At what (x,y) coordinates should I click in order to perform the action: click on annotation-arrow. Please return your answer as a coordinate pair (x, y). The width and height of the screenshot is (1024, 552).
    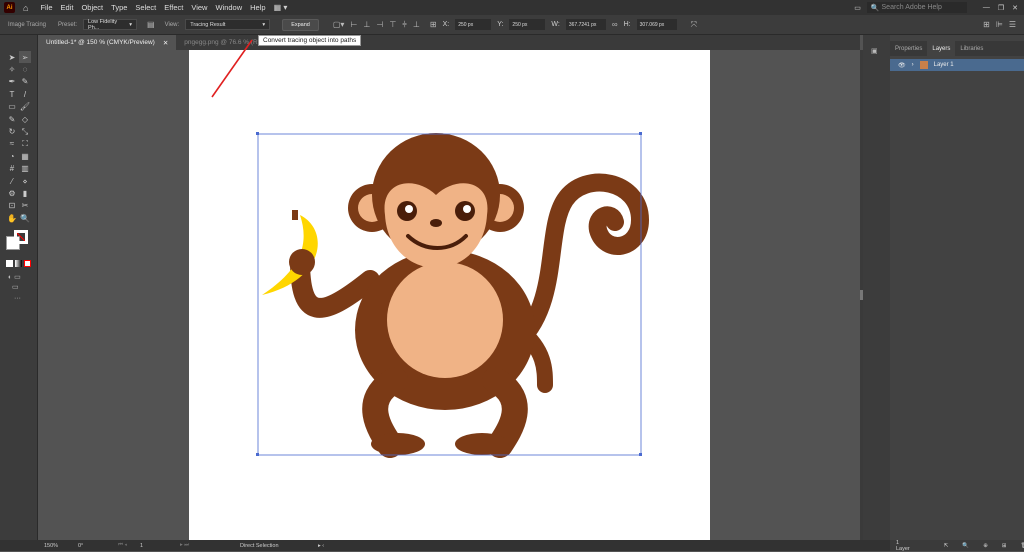
    Looking at the image, I should click on (232, 68).